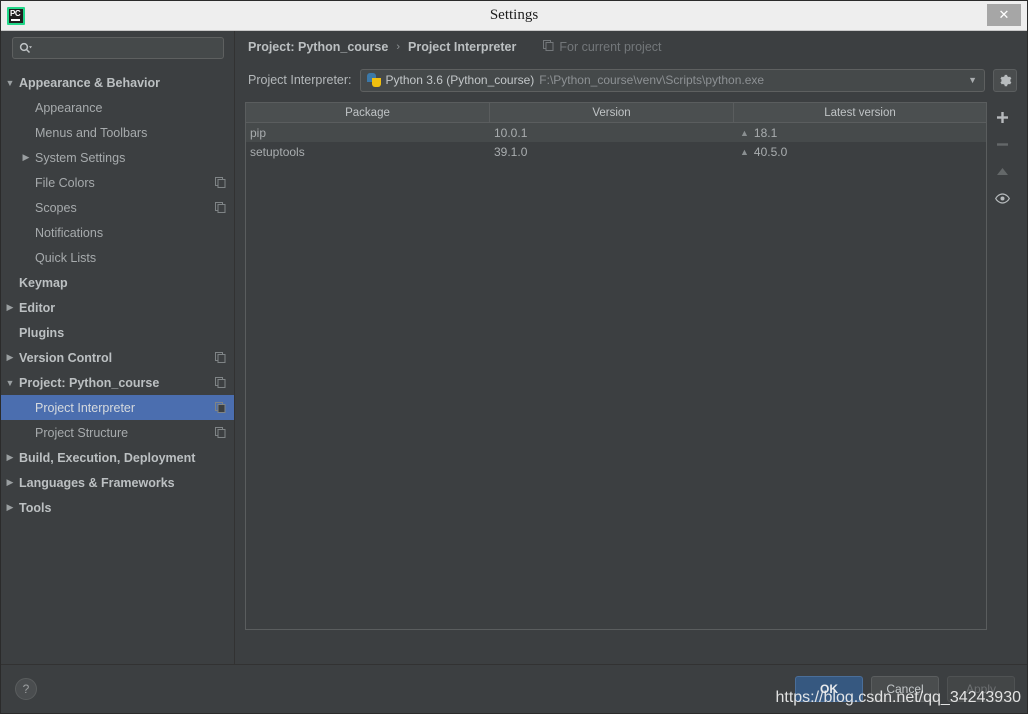 The image size is (1028, 714). I want to click on sidebar-item-file-colors: File Colors, so click(117, 182).